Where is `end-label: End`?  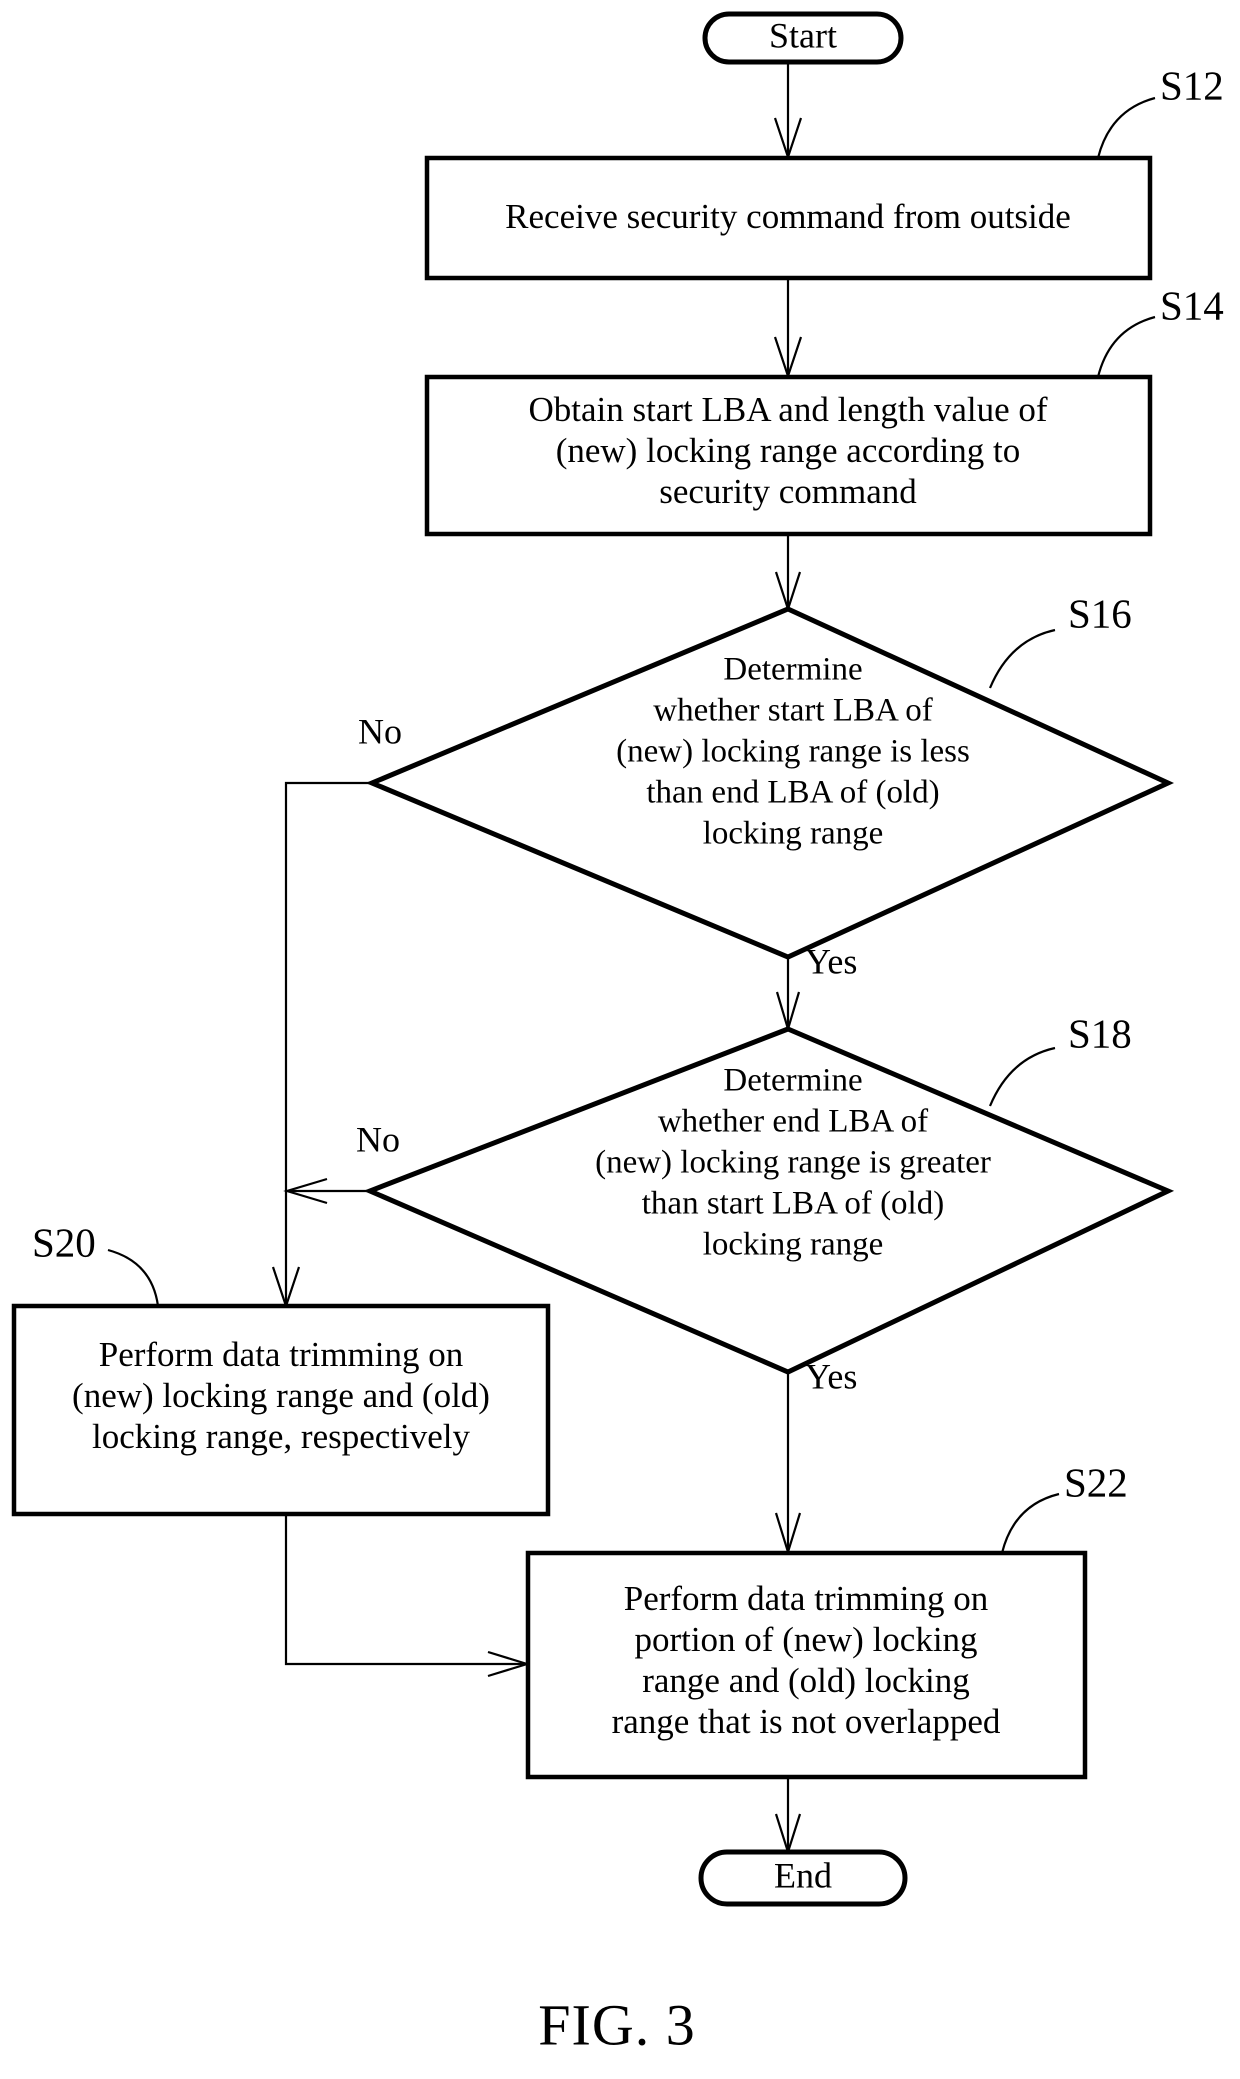
end-label: End is located at coordinates (803, 1875).